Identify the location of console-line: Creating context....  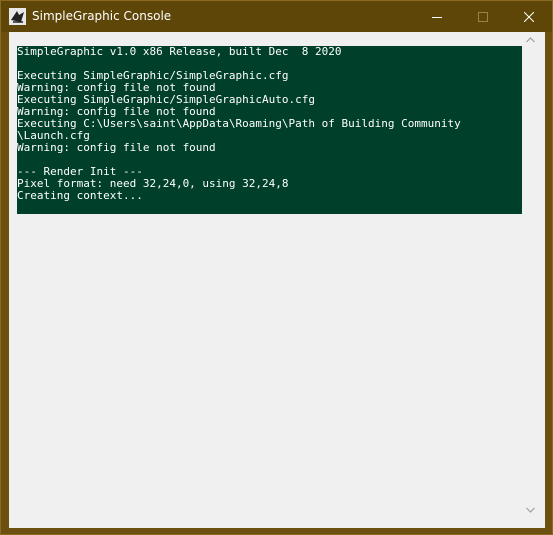
(80, 195).